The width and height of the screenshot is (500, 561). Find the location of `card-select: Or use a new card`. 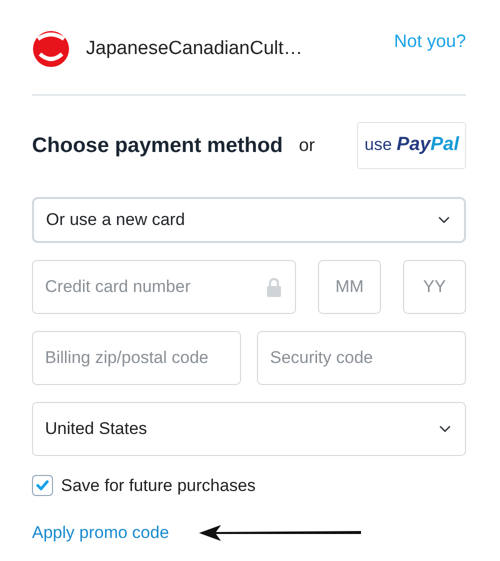

card-select: Or use a new card is located at coordinates (249, 219).